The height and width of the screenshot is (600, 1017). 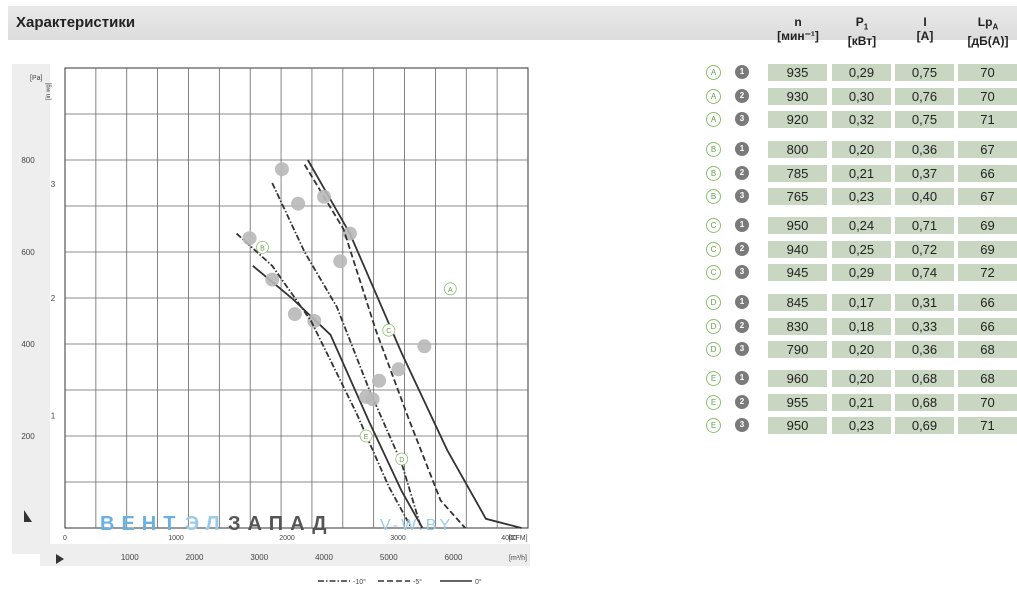 I want to click on column-unit: [кВт], so click(x=862, y=41).